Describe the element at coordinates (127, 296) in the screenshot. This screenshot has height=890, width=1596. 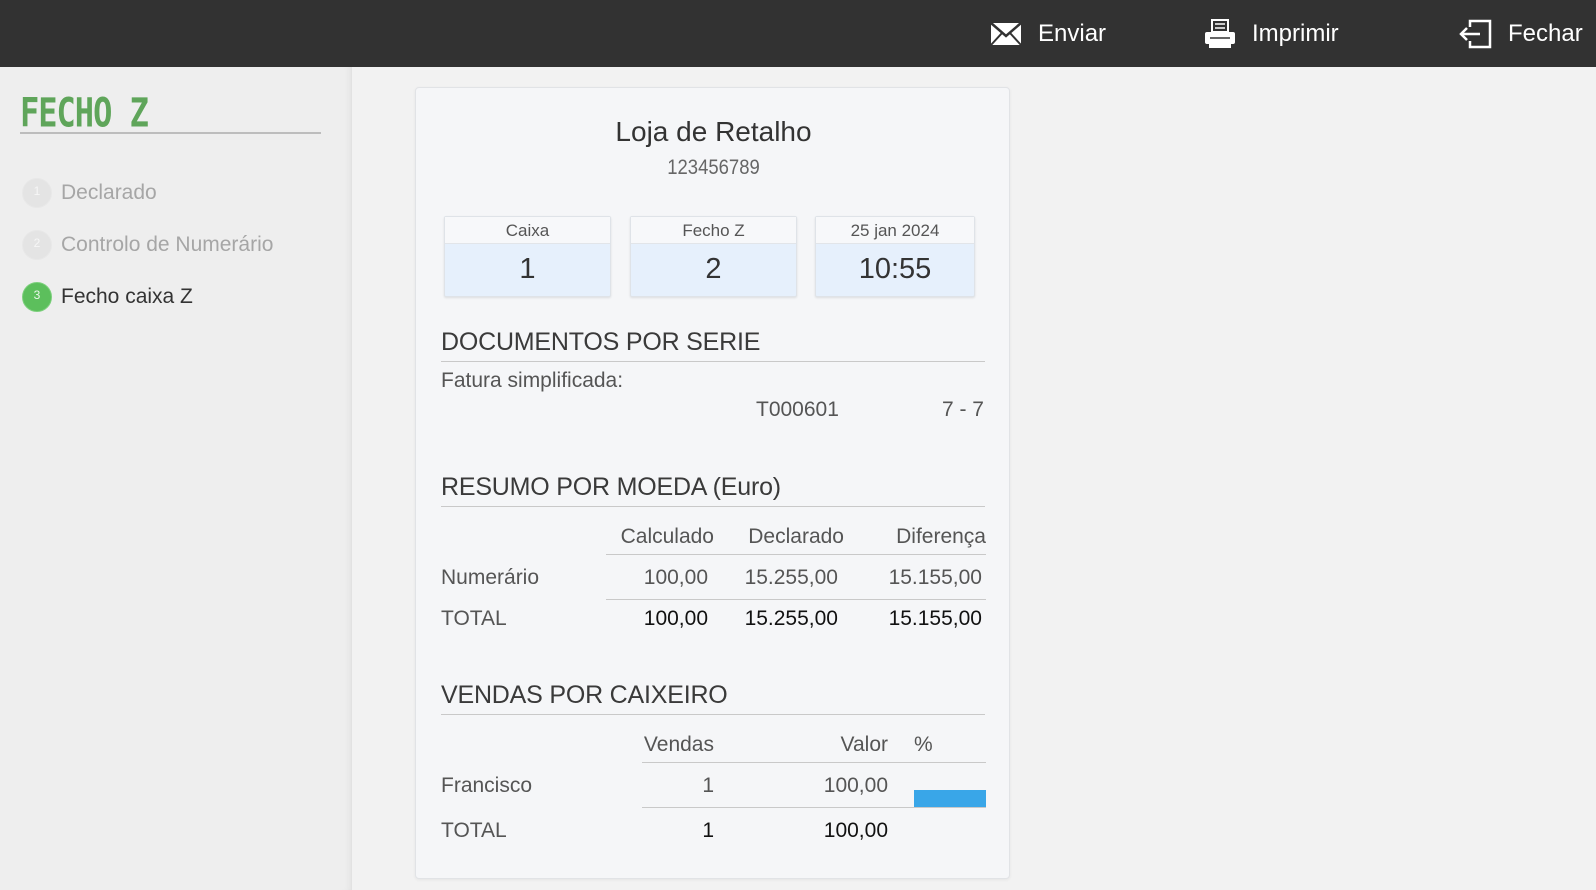
I see `step-label: Fecho caixa Z` at that location.